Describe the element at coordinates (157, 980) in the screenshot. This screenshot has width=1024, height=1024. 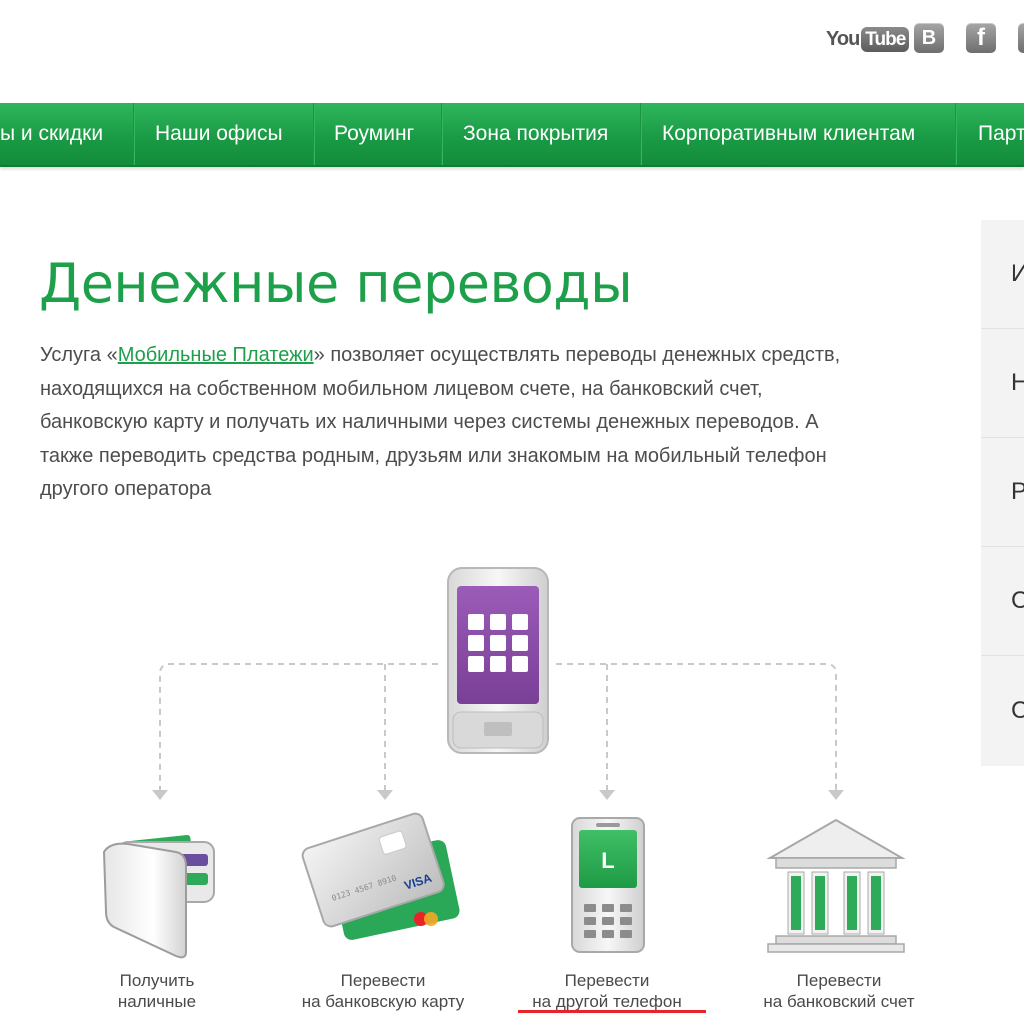
I see `option-line1: Получить` at that location.